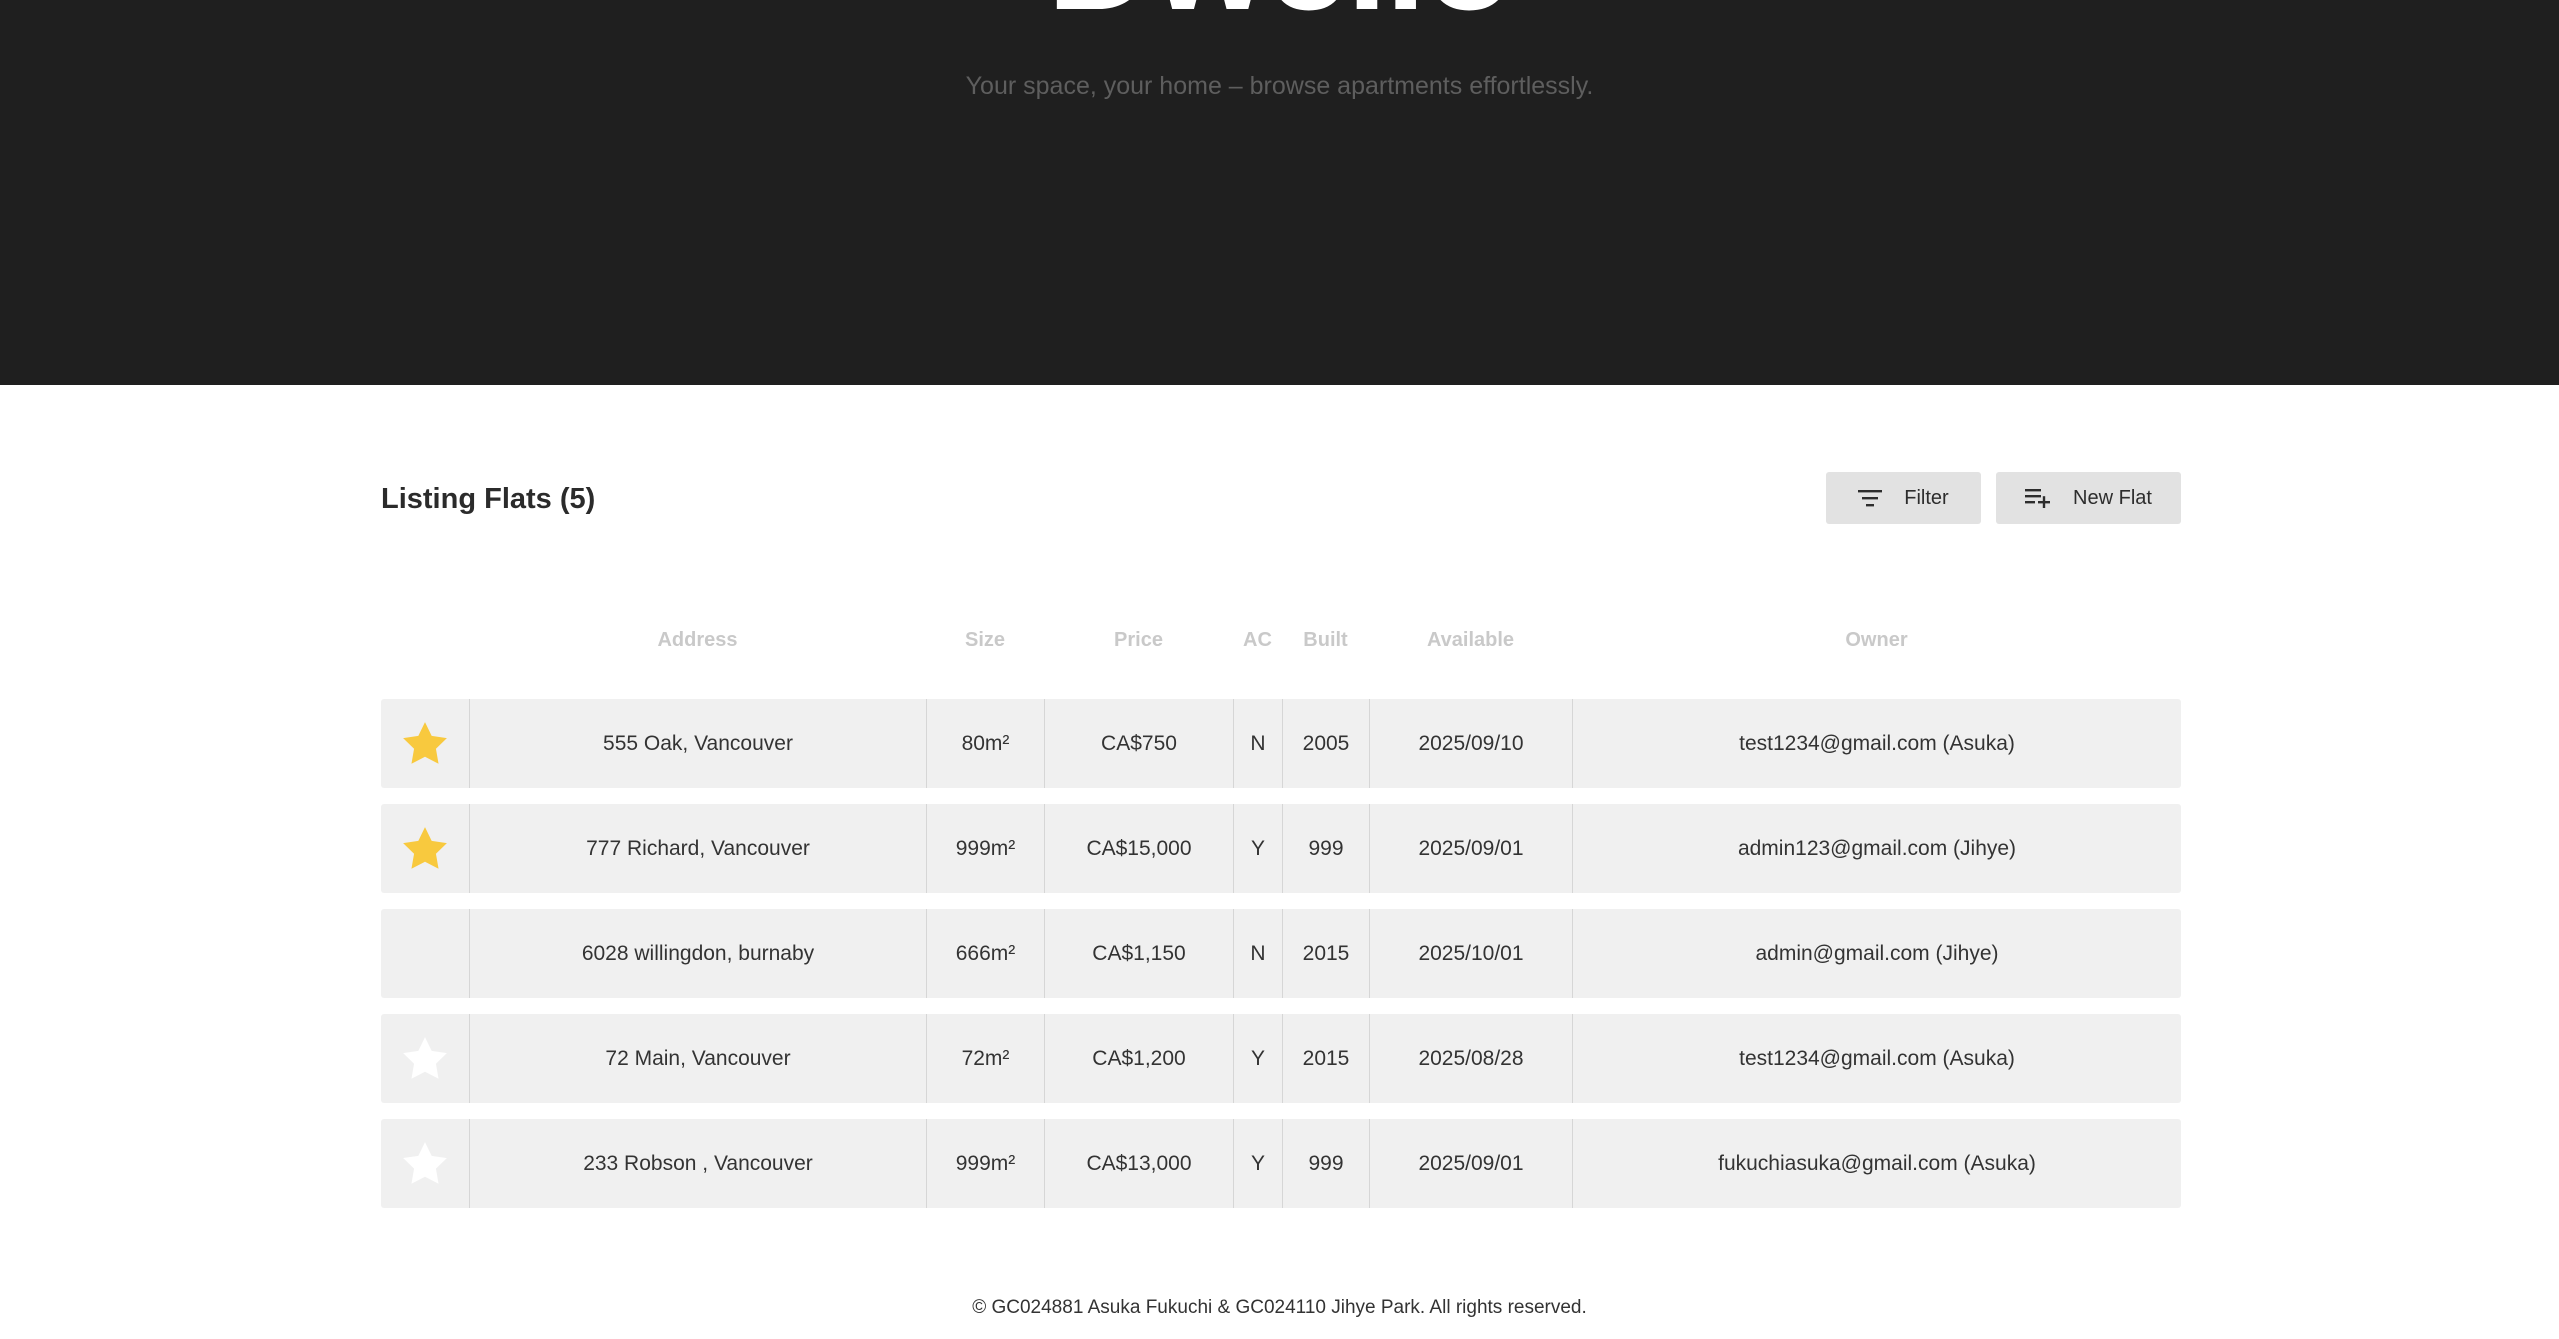 The image size is (2559, 1339). Describe the element at coordinates (1926, 497) in the screenshot. I see `filter-button-label: Filter` at that location.